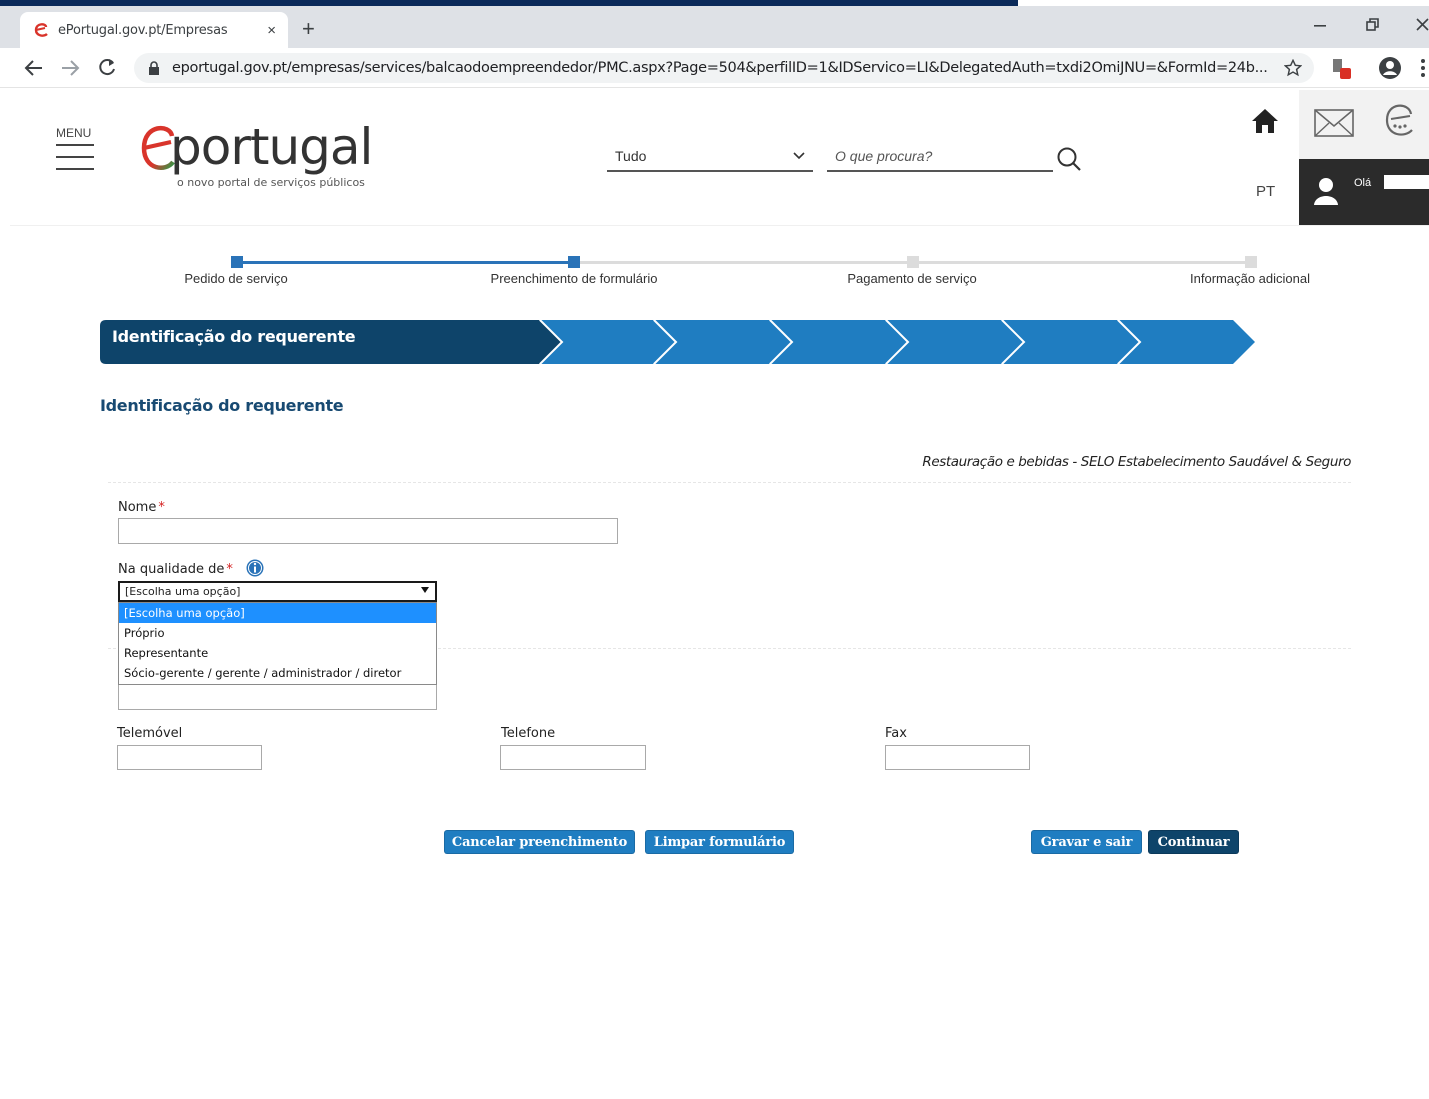 Image resolution: width=1429 pixels, height=1099 pixels. Describe the element at coordinates (183, 591) in the screenshot. I see `qualidade-select-value: [Escolha uma opção]` at that location.